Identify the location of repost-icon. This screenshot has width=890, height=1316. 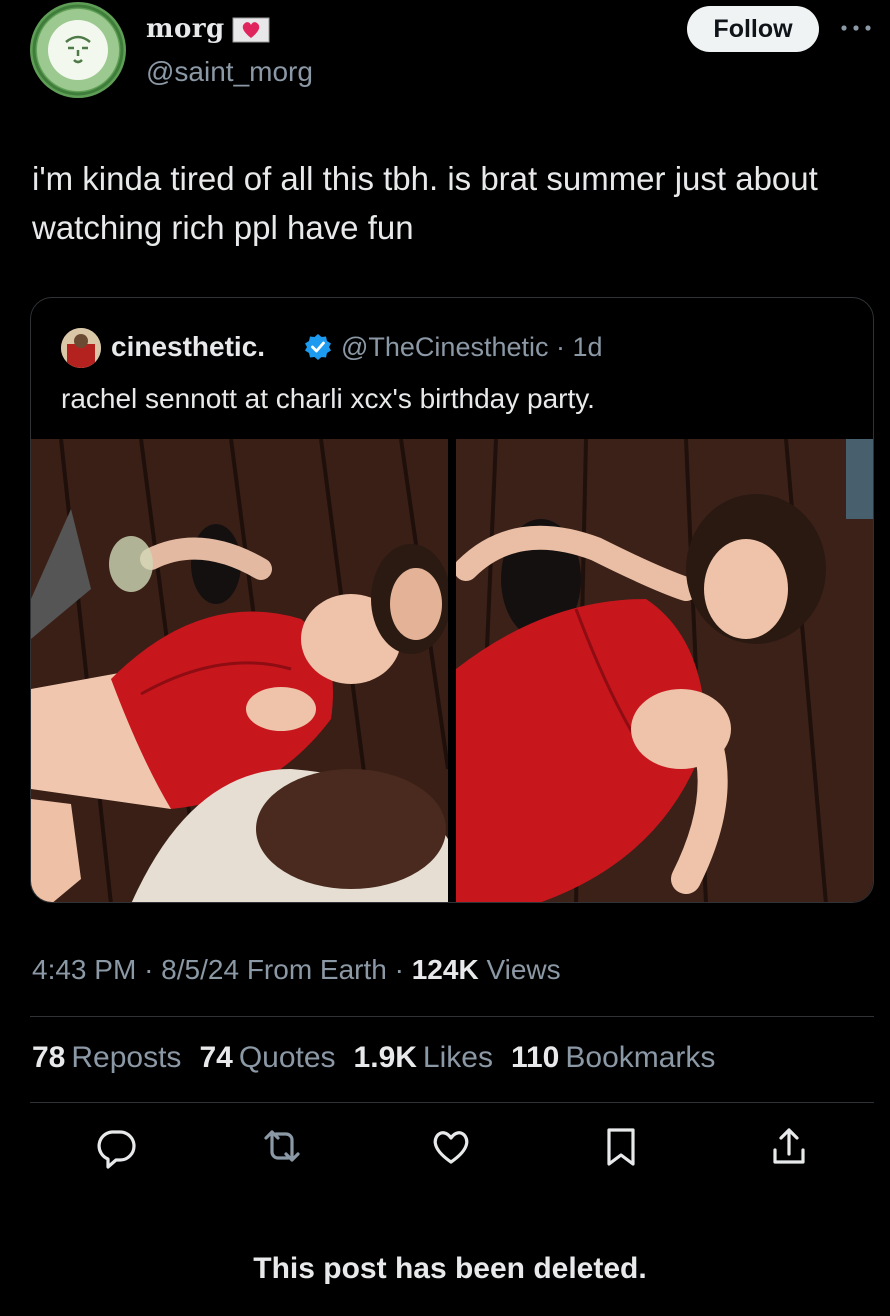
(282, 1146).